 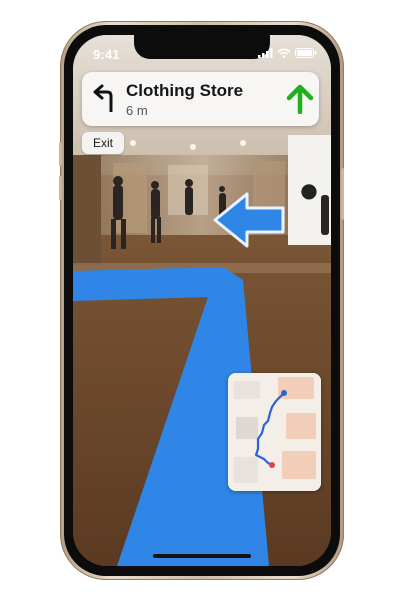 What do you see at coordinates (185, 90) in the screenshot?
I see `destination-name: Clothing Store` at bounding box center [185, 90].